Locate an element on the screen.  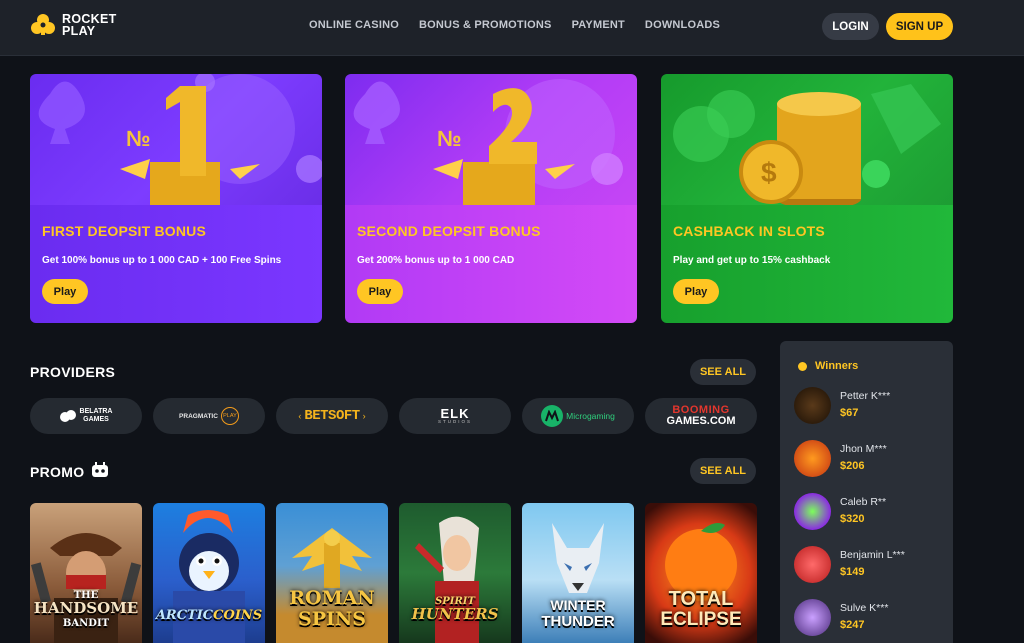
chevron-left-icon: ‹ is located at coordinates (300, 416).